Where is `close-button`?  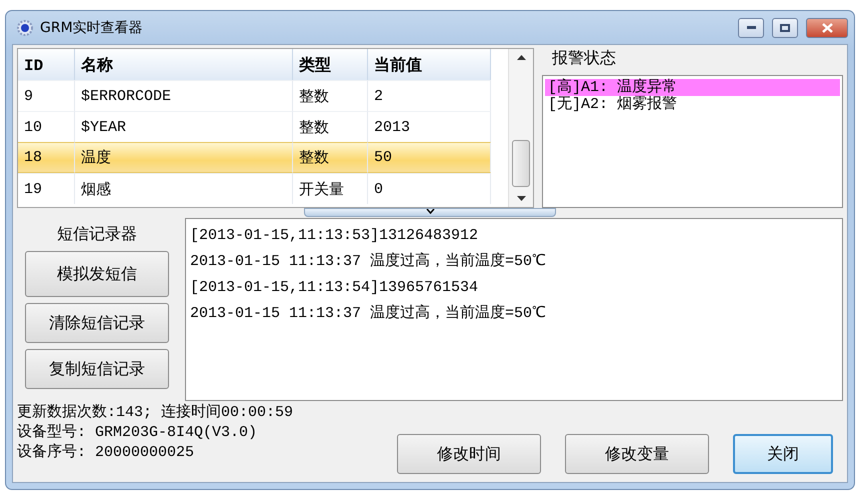 close-button is located at coordinates (827, 28).